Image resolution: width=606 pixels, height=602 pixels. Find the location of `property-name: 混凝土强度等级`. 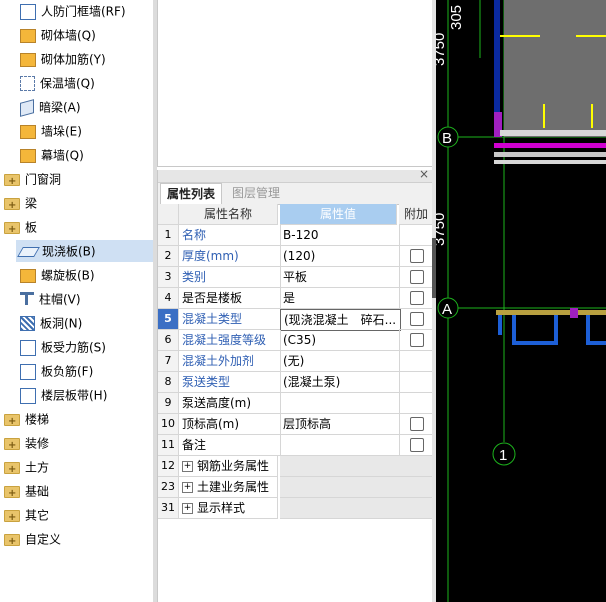

property-name: 混凝土强度等级 is located at coordinates (230, 340).